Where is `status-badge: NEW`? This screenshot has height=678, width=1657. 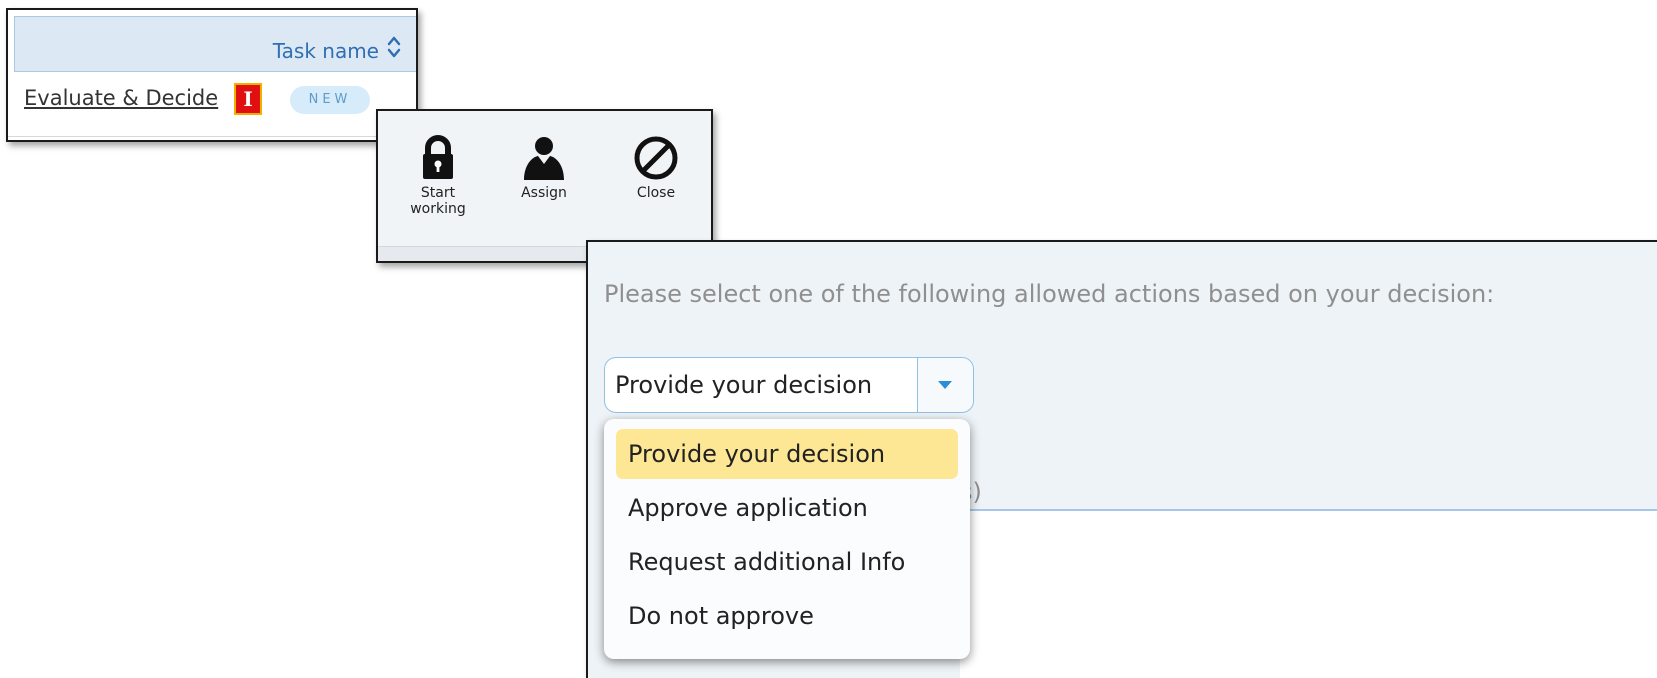 status-badge: NEW is located at coordinates (330, 100).